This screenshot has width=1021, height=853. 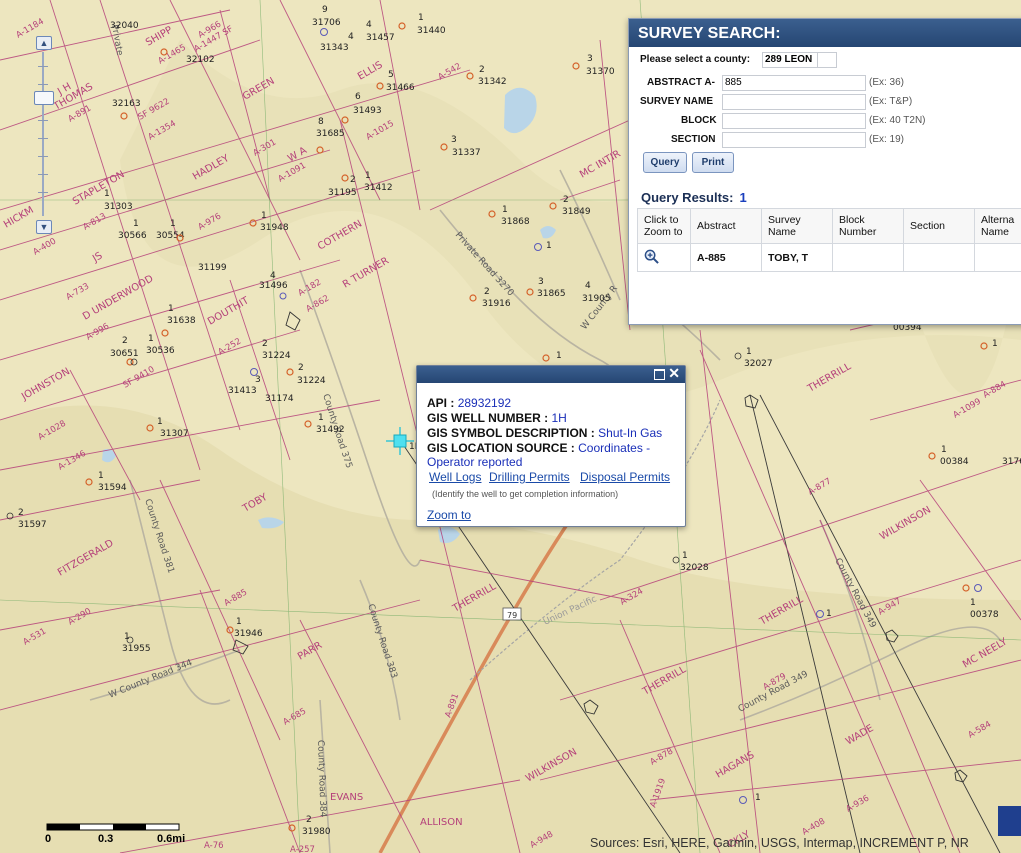 I want to click on svg-text: 00378, so click(x=984, y=615).